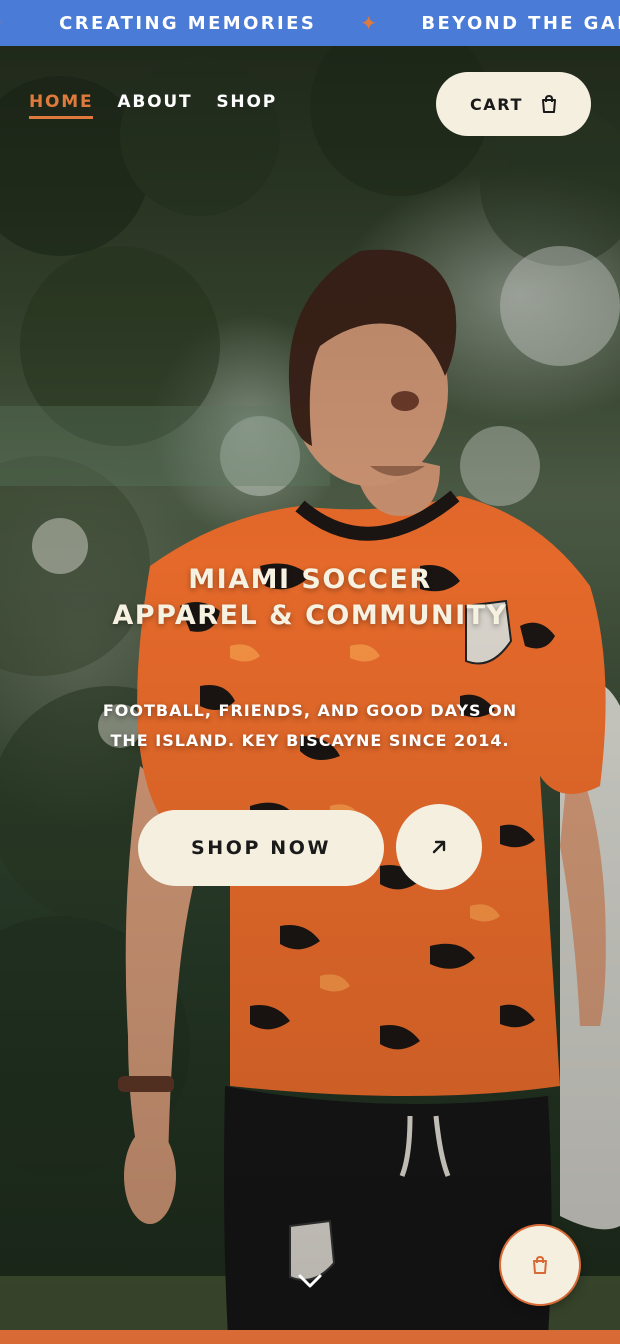  What do you see at coordinates (246, 105) in the screenshot?
I see `nav-shop-link: SHOP` at bounding box center [246, 105].